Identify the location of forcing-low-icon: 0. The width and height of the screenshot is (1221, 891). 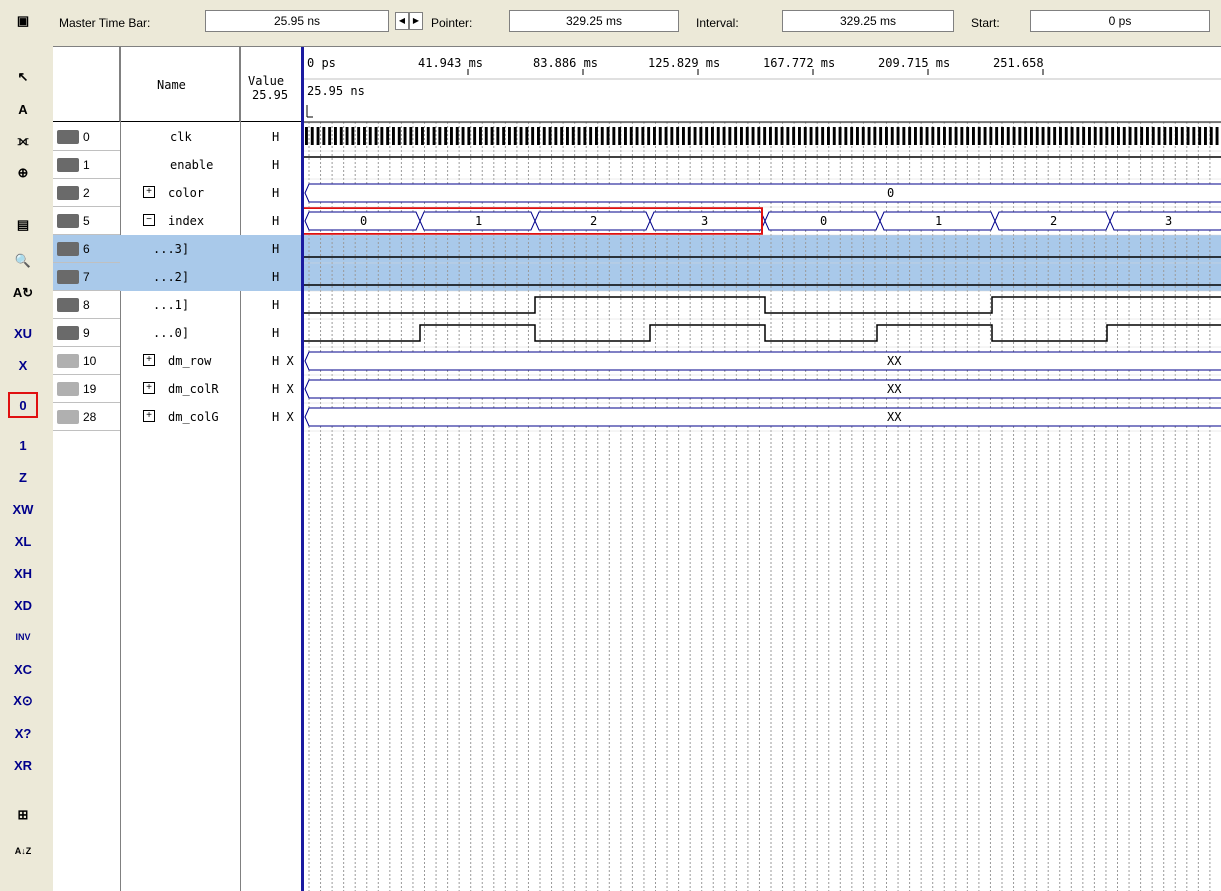
(23, 405).